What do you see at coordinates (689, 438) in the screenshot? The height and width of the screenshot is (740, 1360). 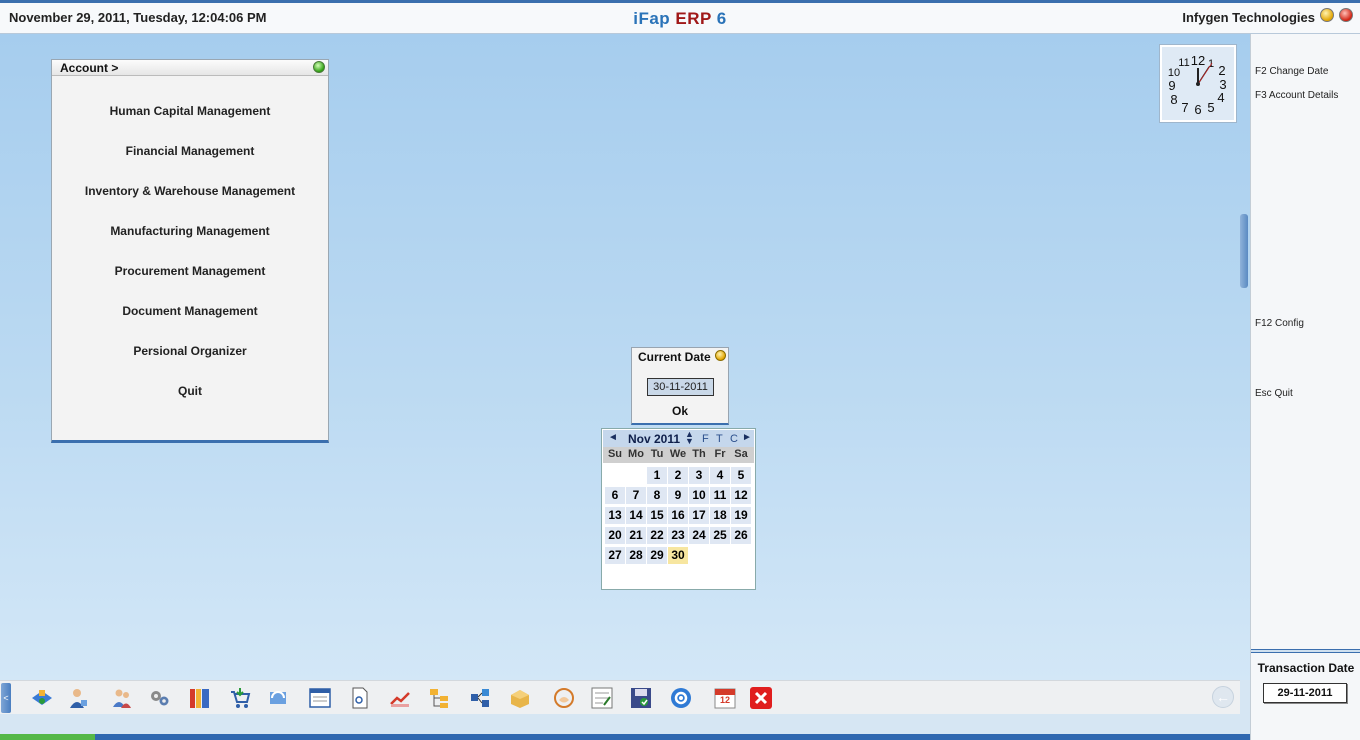 I see `year-spinner-icon: ▲ ▼` at bounding box center [689, 438].